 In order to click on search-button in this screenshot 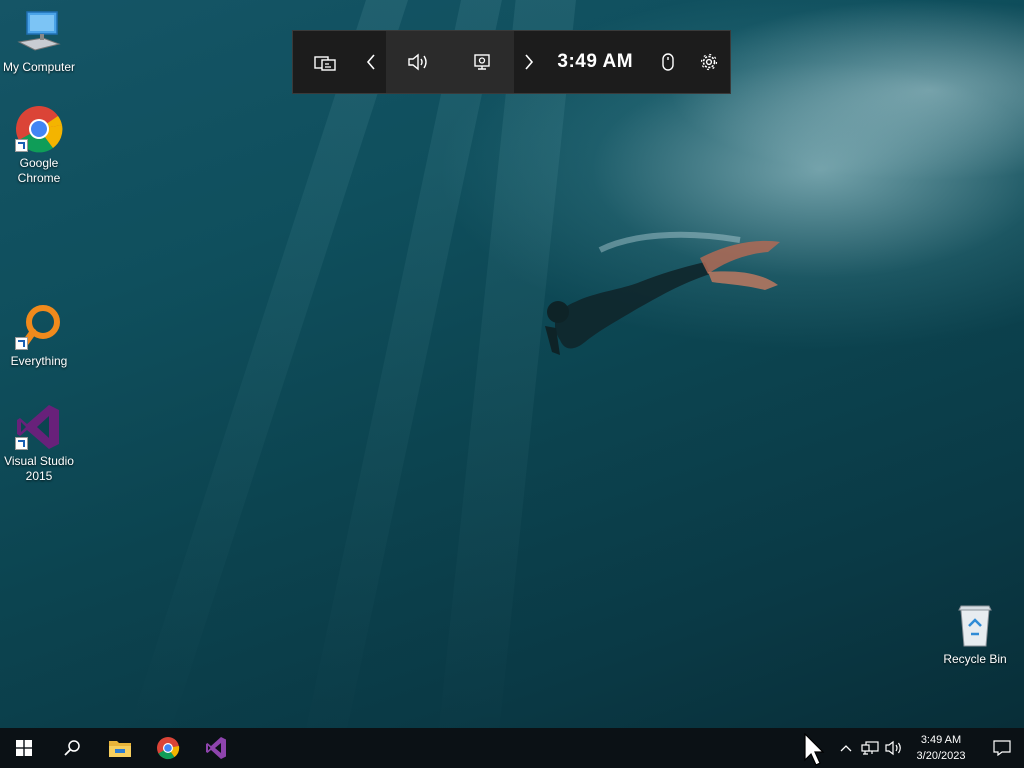, I will do `click(72, 748)`.